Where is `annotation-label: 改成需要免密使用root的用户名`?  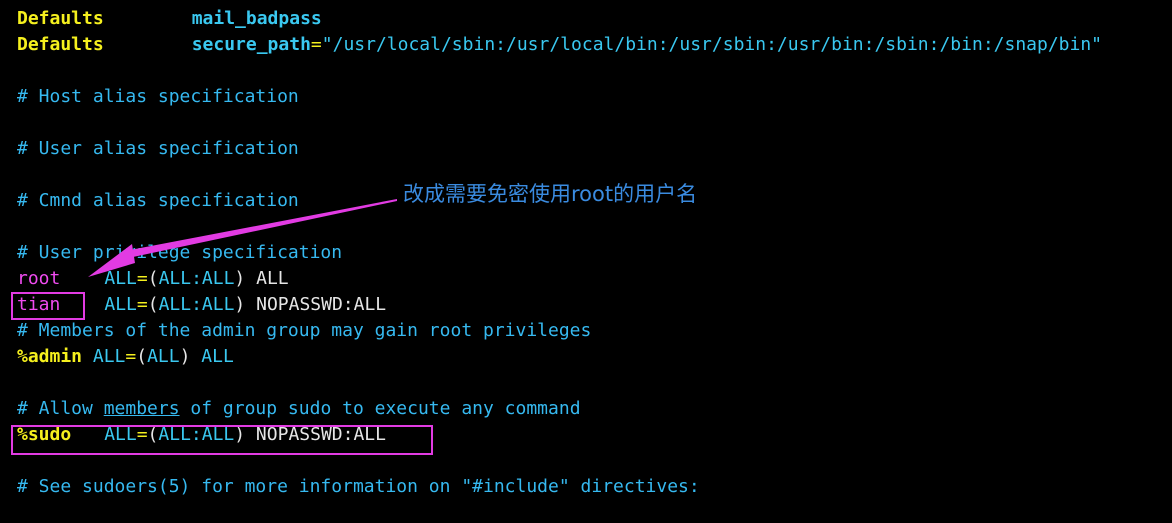
annotation-label: 改成需要免密使用root的用户名 is located at coordinates (550, 194).